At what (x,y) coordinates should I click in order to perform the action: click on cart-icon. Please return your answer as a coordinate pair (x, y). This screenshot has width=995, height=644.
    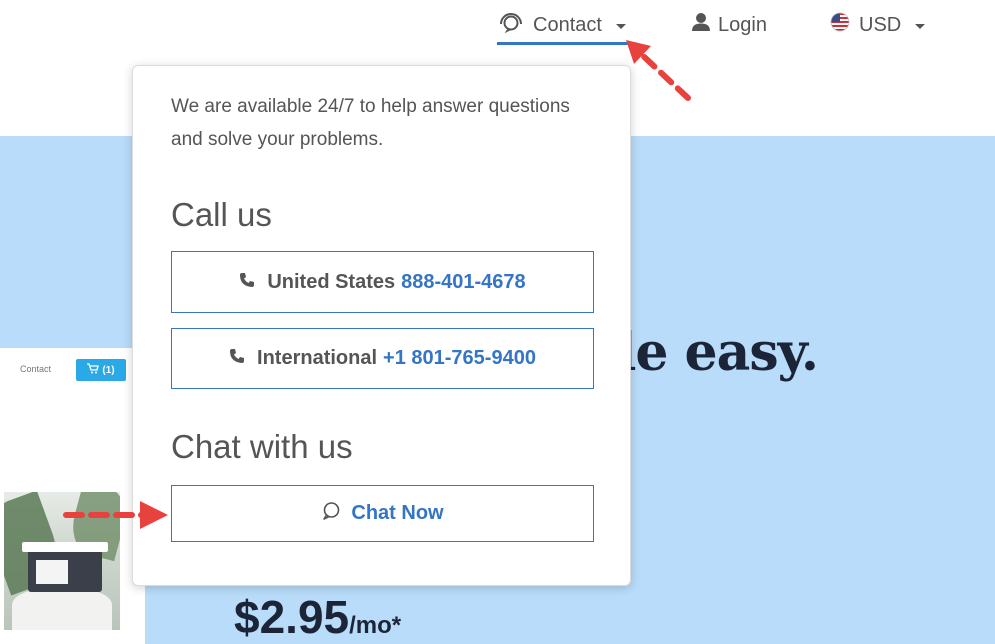
    Looking at the image, I should click on (93, 370).